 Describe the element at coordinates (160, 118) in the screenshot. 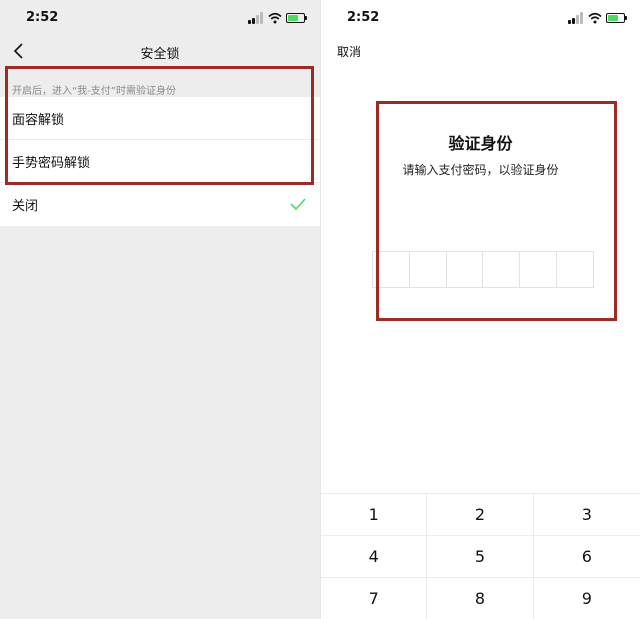

I see `option-face-unlock: 面容解锁` at that location.